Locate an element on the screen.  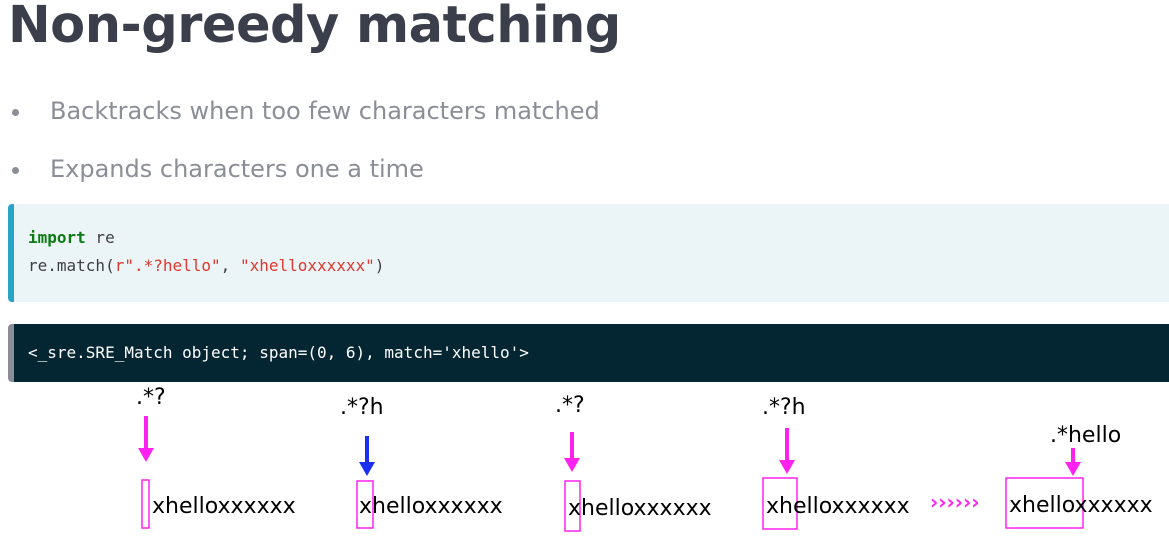
code-text: ) is located at coordinates (379, 265).